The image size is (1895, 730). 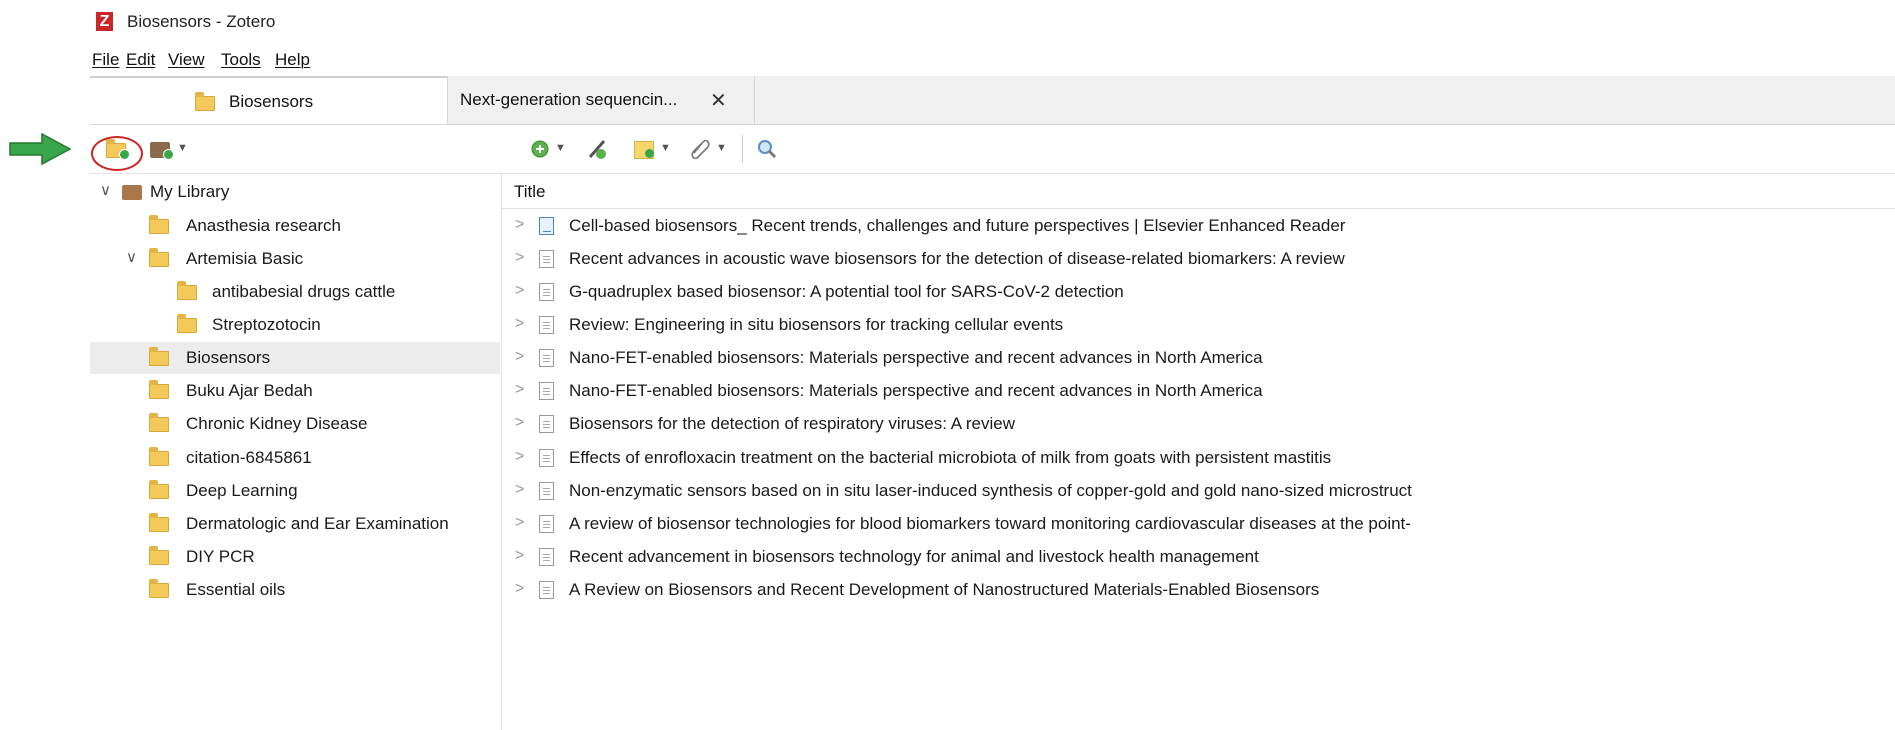 I want to click on tree-item-my-library: ∨ My Library, so click(x=295, y=192).